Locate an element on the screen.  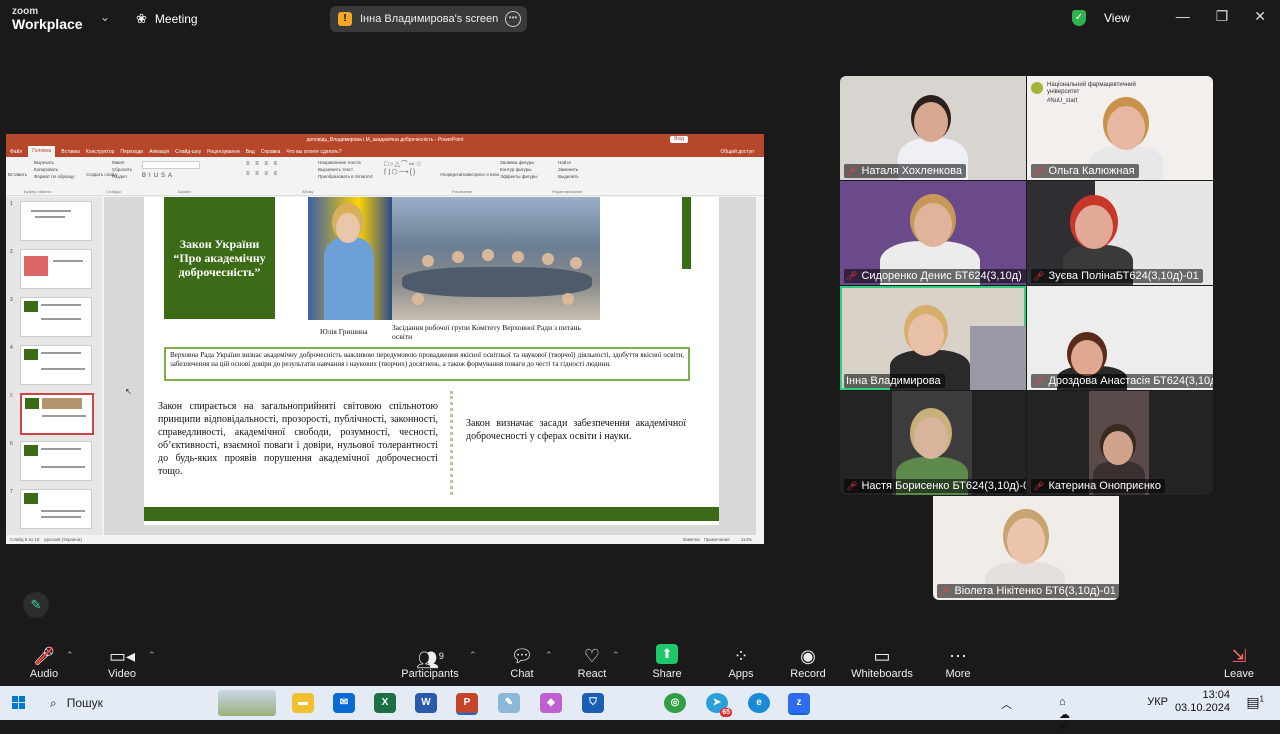
quick-styles-button: Экспресс-стили is located at coordinates (482, 168).